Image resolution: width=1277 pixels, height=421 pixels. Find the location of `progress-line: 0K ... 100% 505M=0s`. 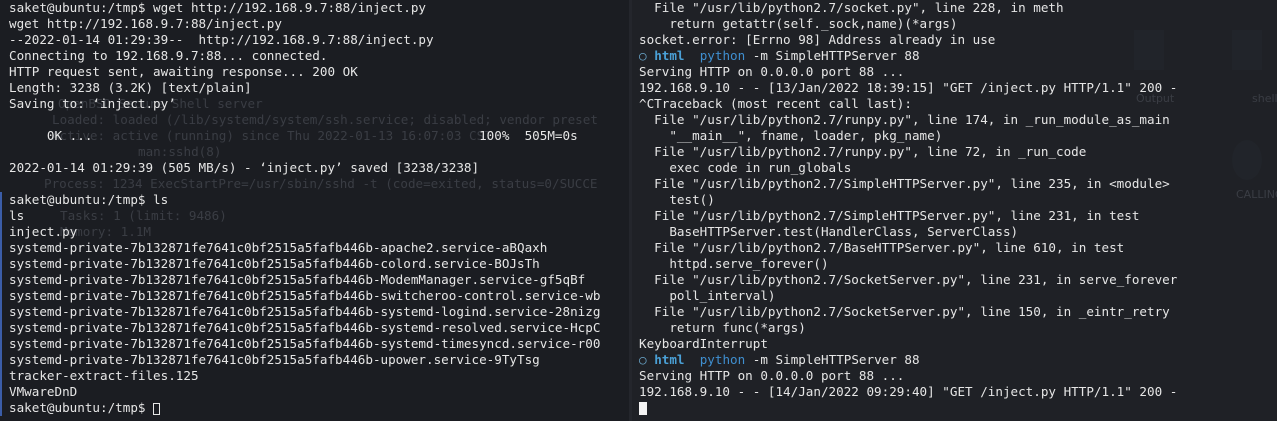

progress-line: 0K ... 100% 505M=0s is located at coordinates (293, 135).